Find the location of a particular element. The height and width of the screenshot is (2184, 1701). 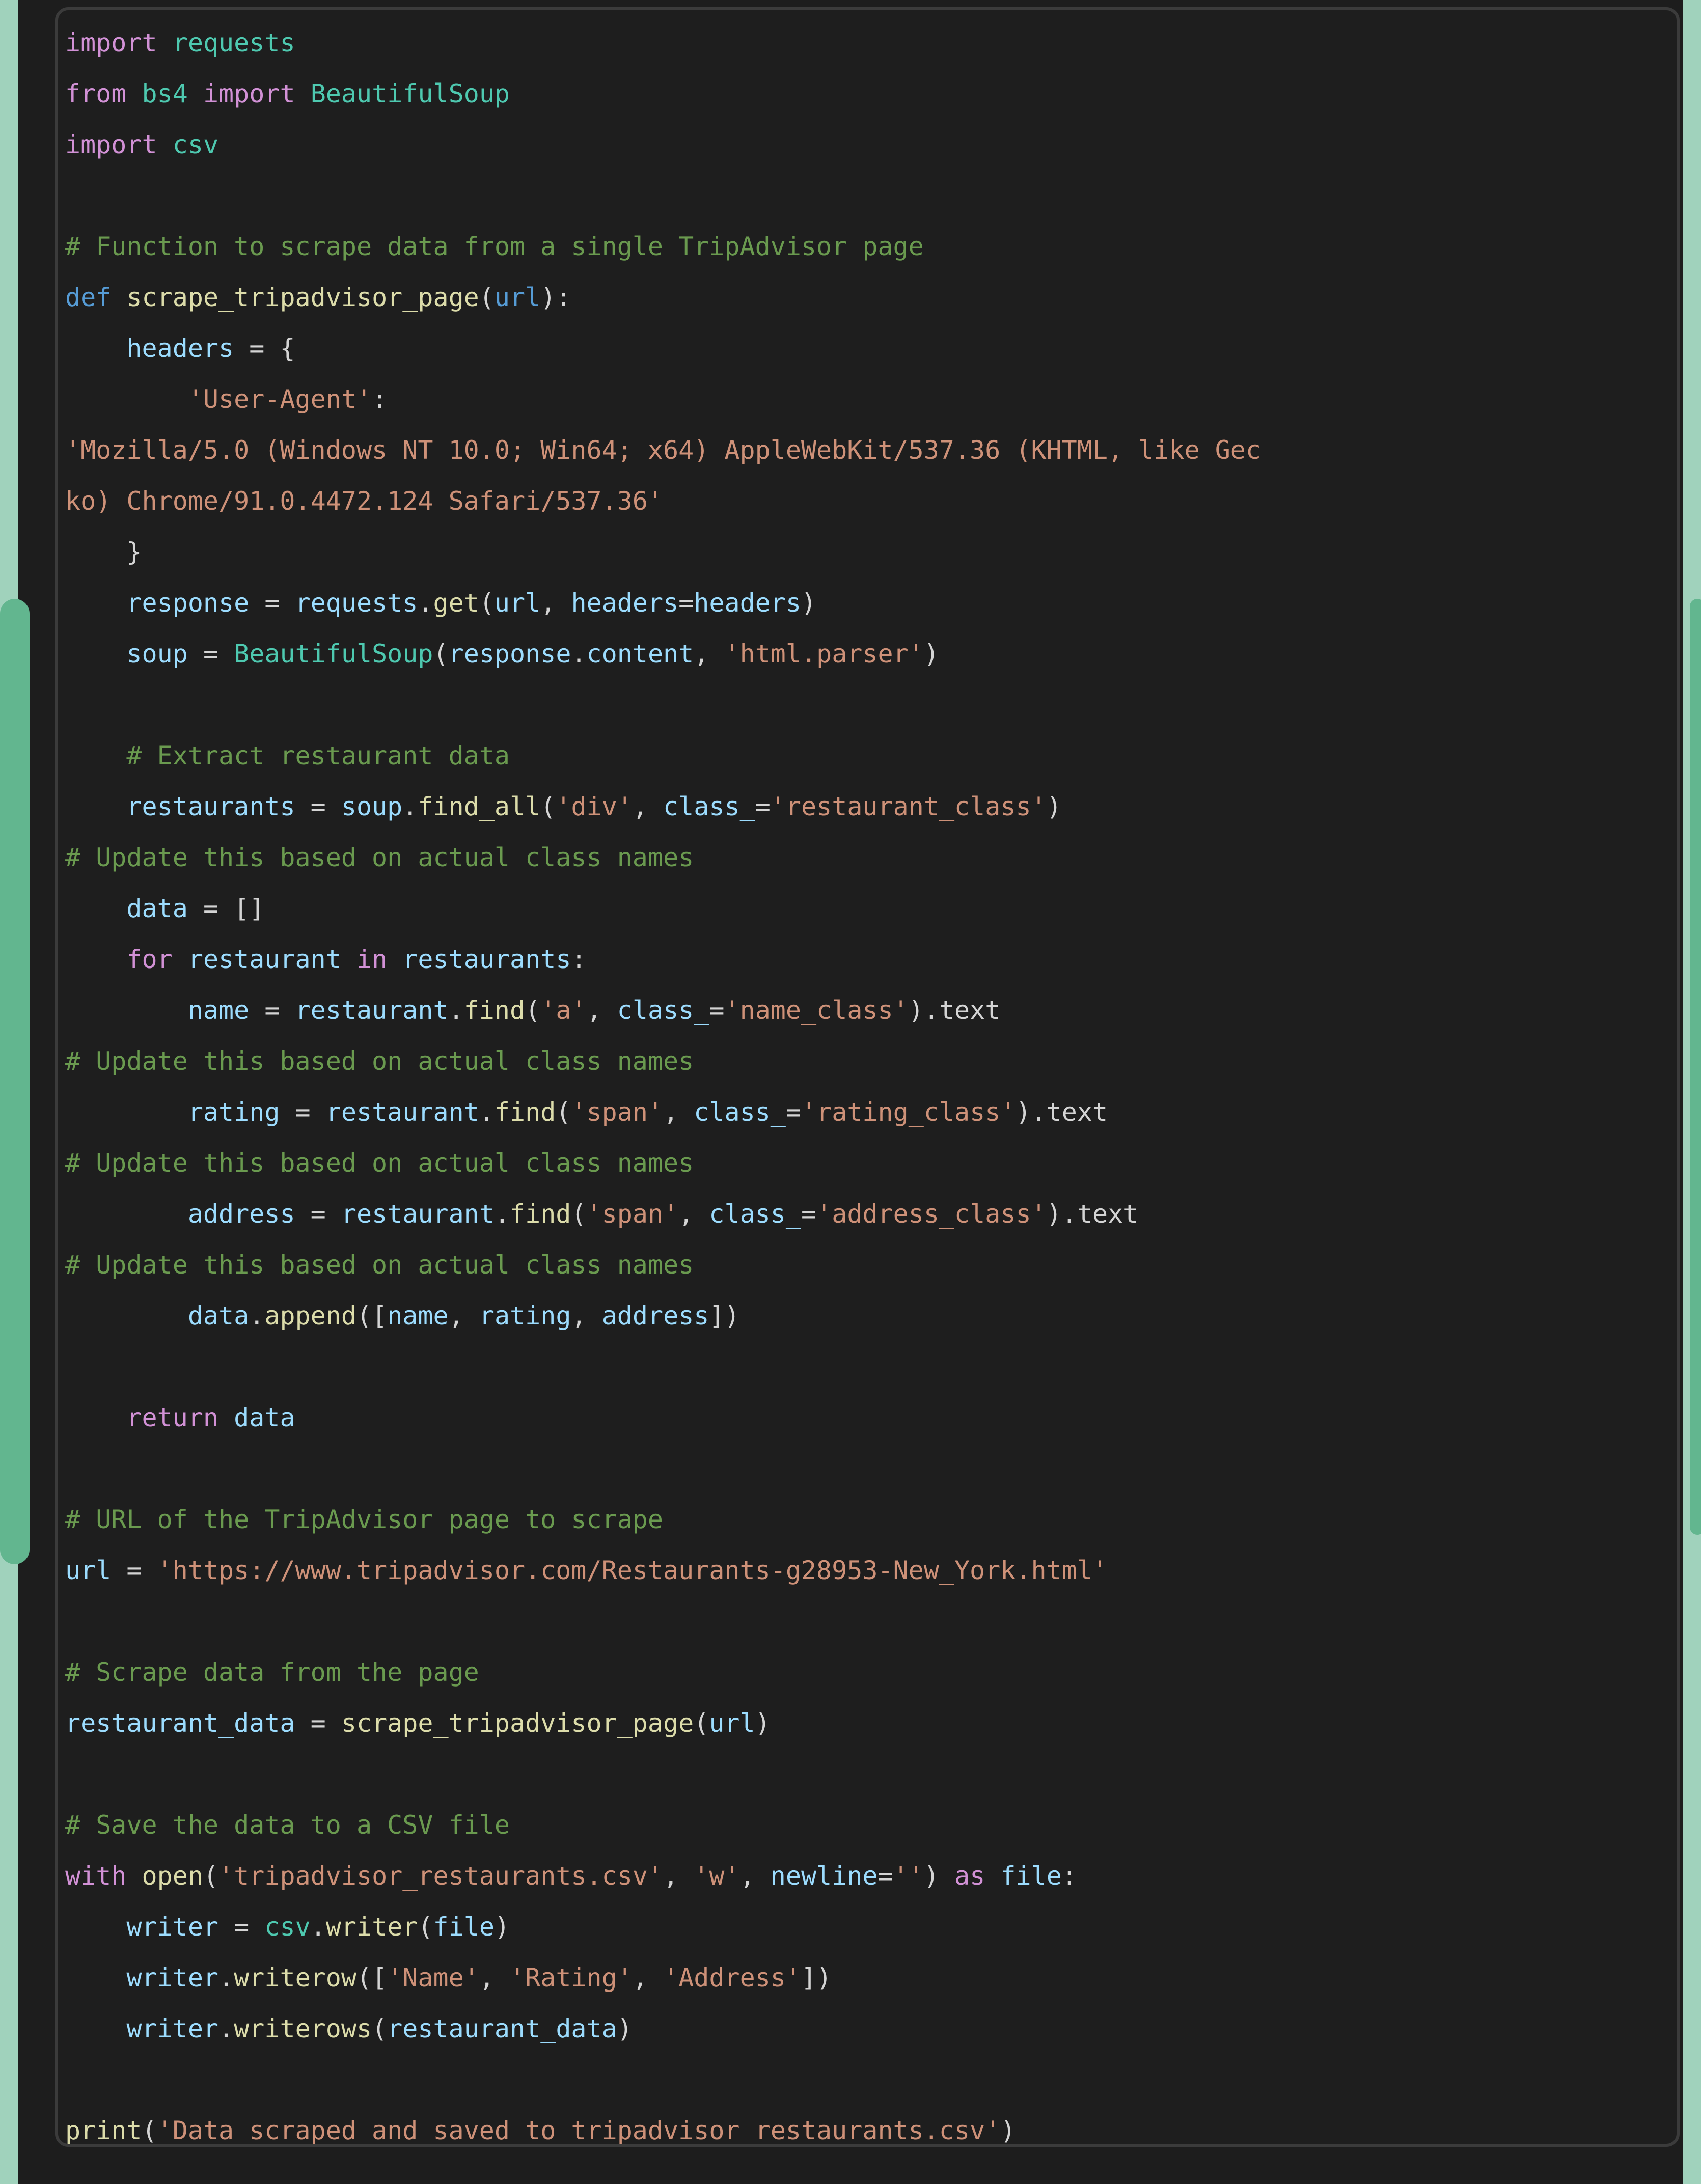

code-token: scrape_tripadvisor_page is located at coordinates (517, 1723).